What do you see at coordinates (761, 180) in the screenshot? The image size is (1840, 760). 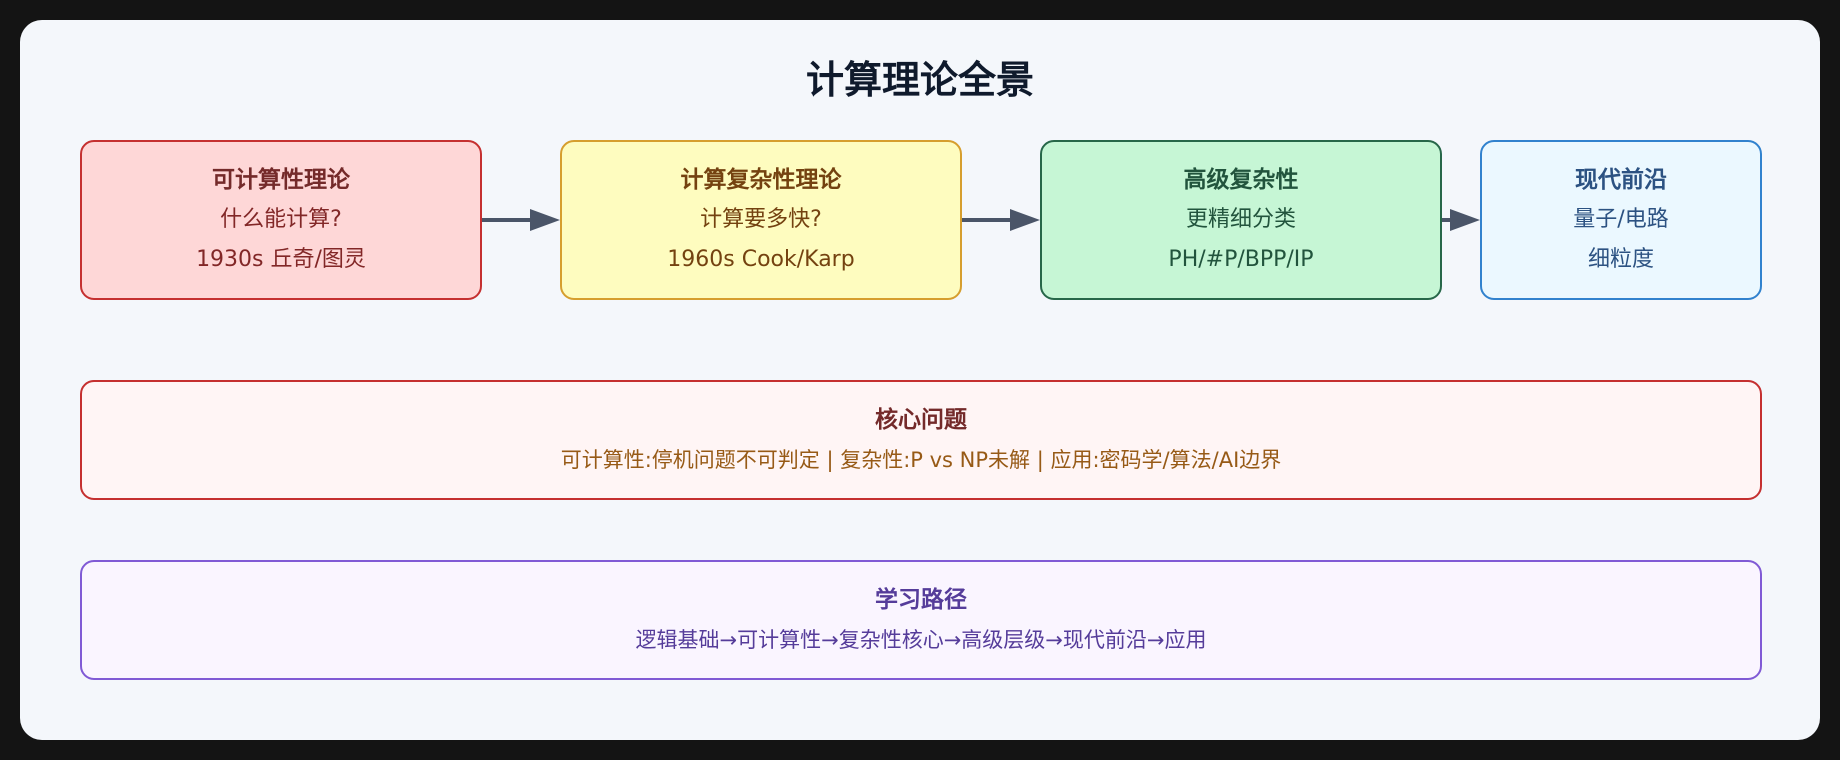 I see `stage-title: 计算复杂性理论` at bounding box center [761, 180].